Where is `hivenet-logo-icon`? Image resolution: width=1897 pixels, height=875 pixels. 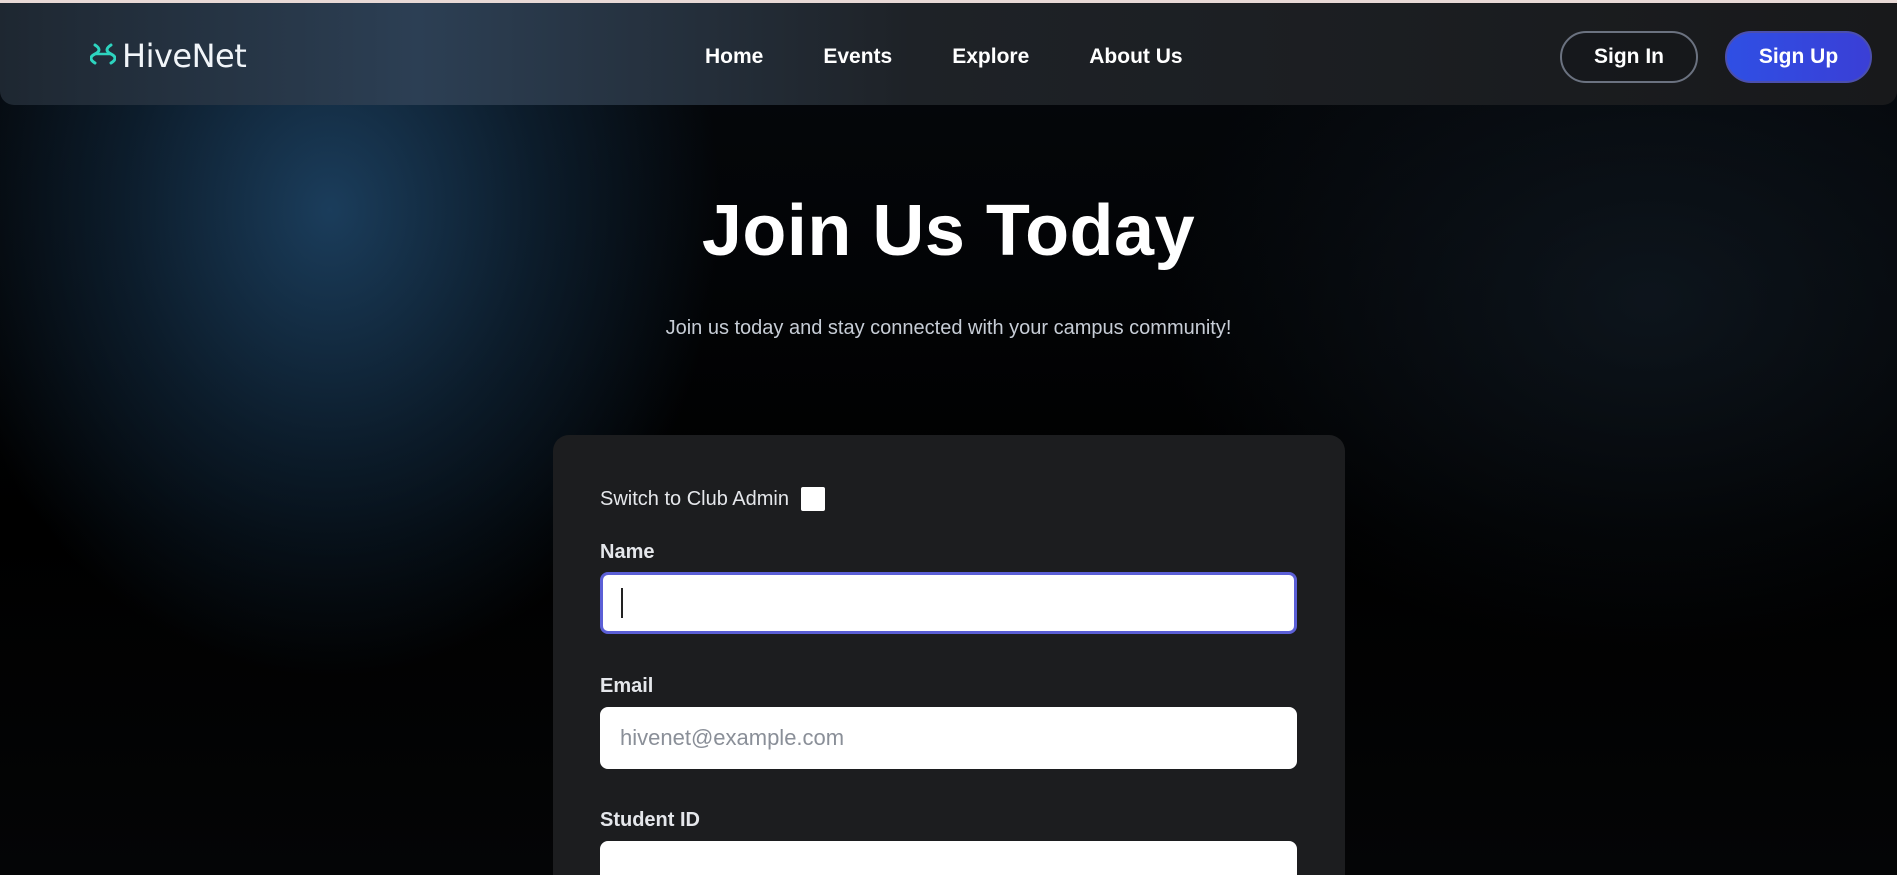 hivenet-logo-icon is located at coordinates (103, 56).